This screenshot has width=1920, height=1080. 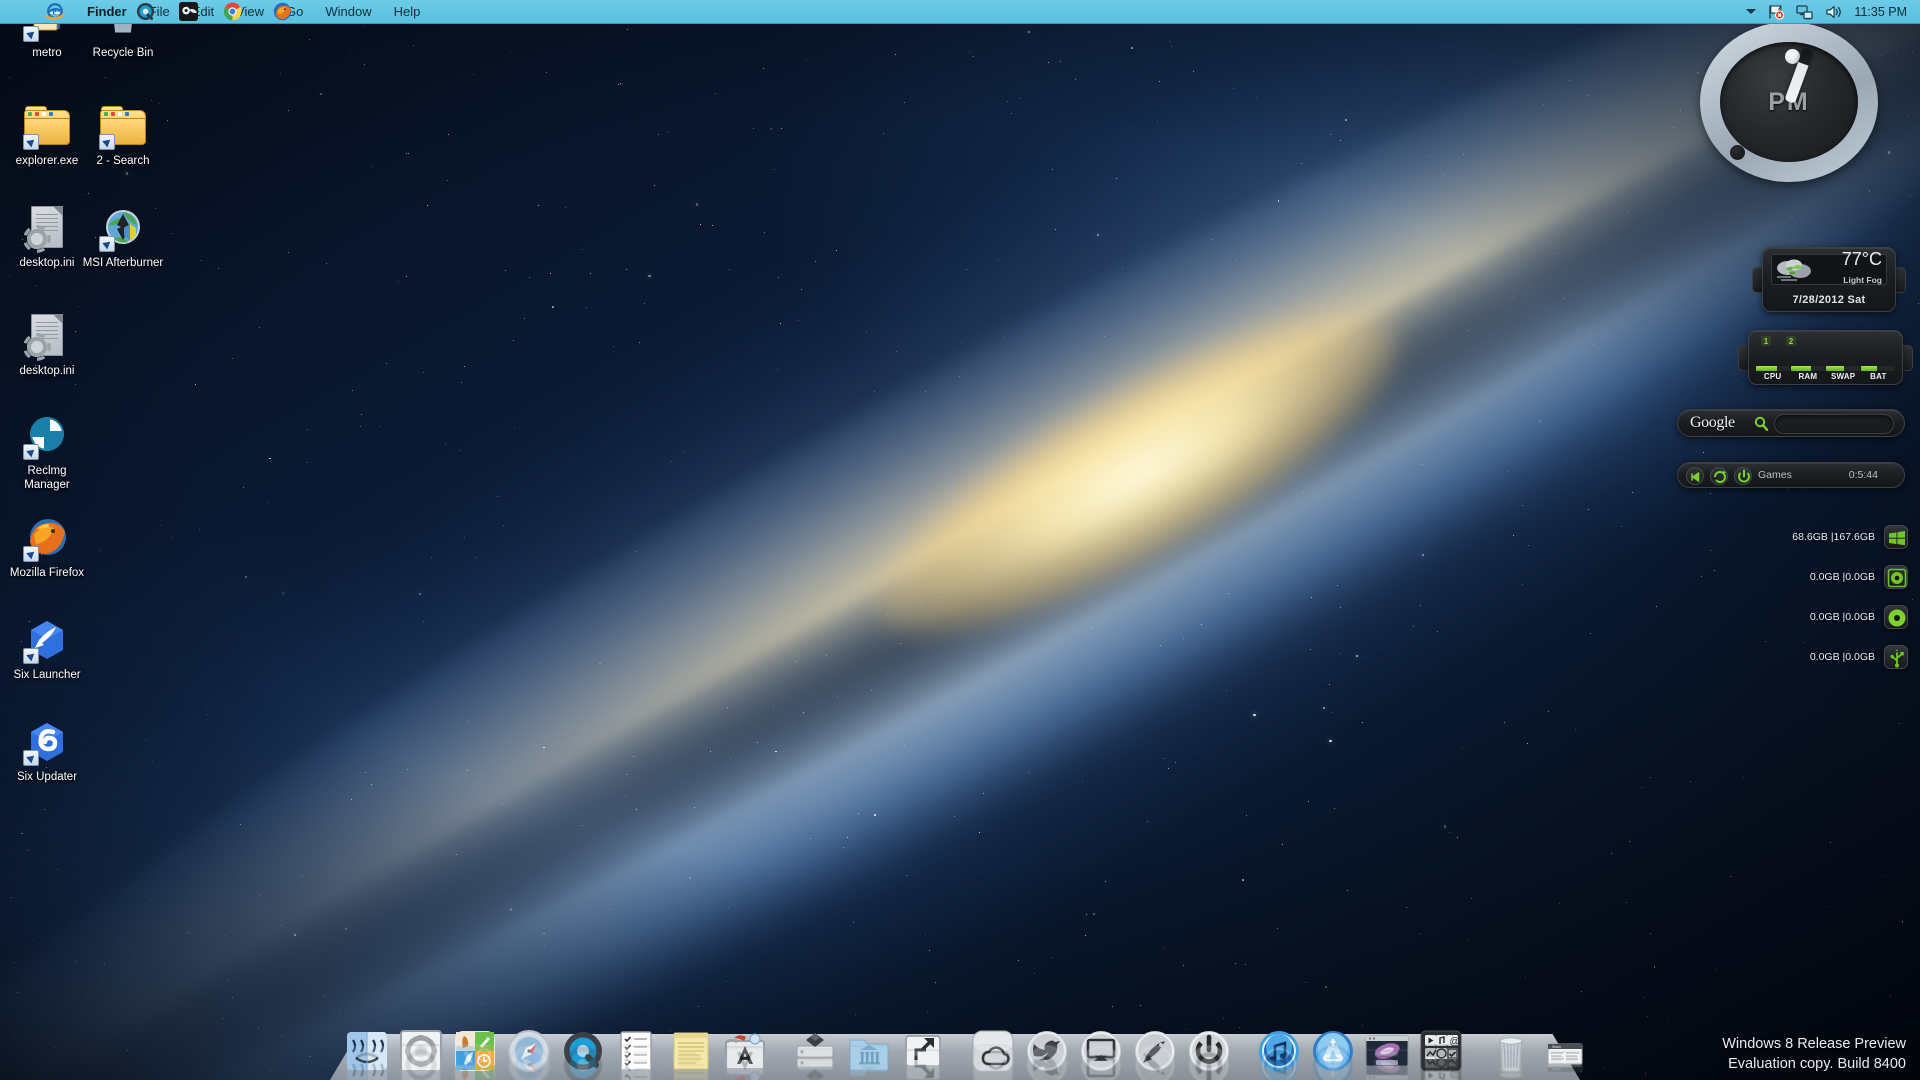 I want to click on dock-item-appstore-a, so click(x=1333, y=1054).